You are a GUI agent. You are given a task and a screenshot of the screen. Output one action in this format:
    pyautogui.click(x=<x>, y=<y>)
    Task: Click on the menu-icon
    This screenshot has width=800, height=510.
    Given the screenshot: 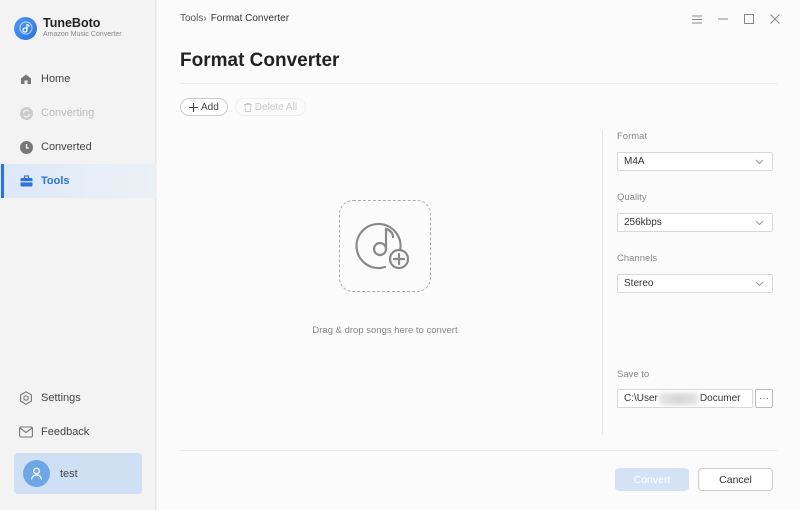 What is the action you would take?
    pyautogui.click(x=697, y=19)
    